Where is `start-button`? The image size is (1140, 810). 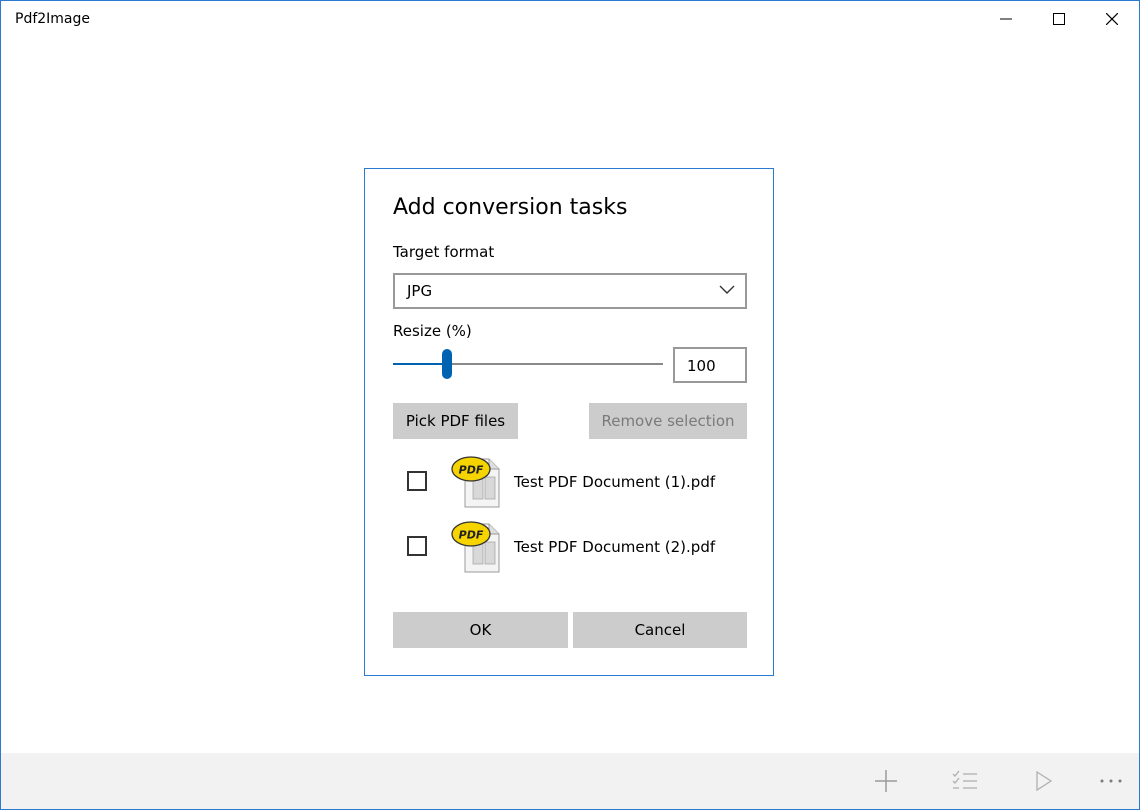
start-button is located at coordinates (1044, 781).